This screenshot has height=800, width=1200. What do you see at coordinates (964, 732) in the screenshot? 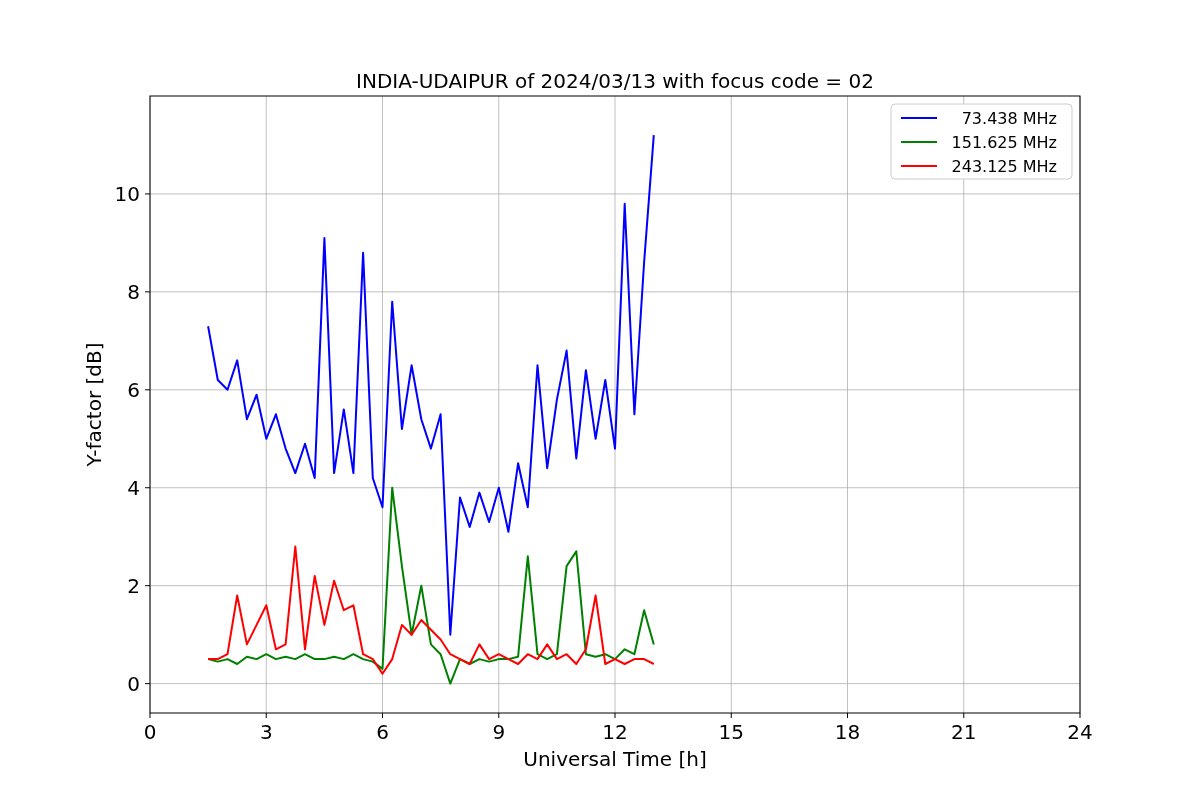
I see `x-tick-label: 21` at bounding box center [964, 732].